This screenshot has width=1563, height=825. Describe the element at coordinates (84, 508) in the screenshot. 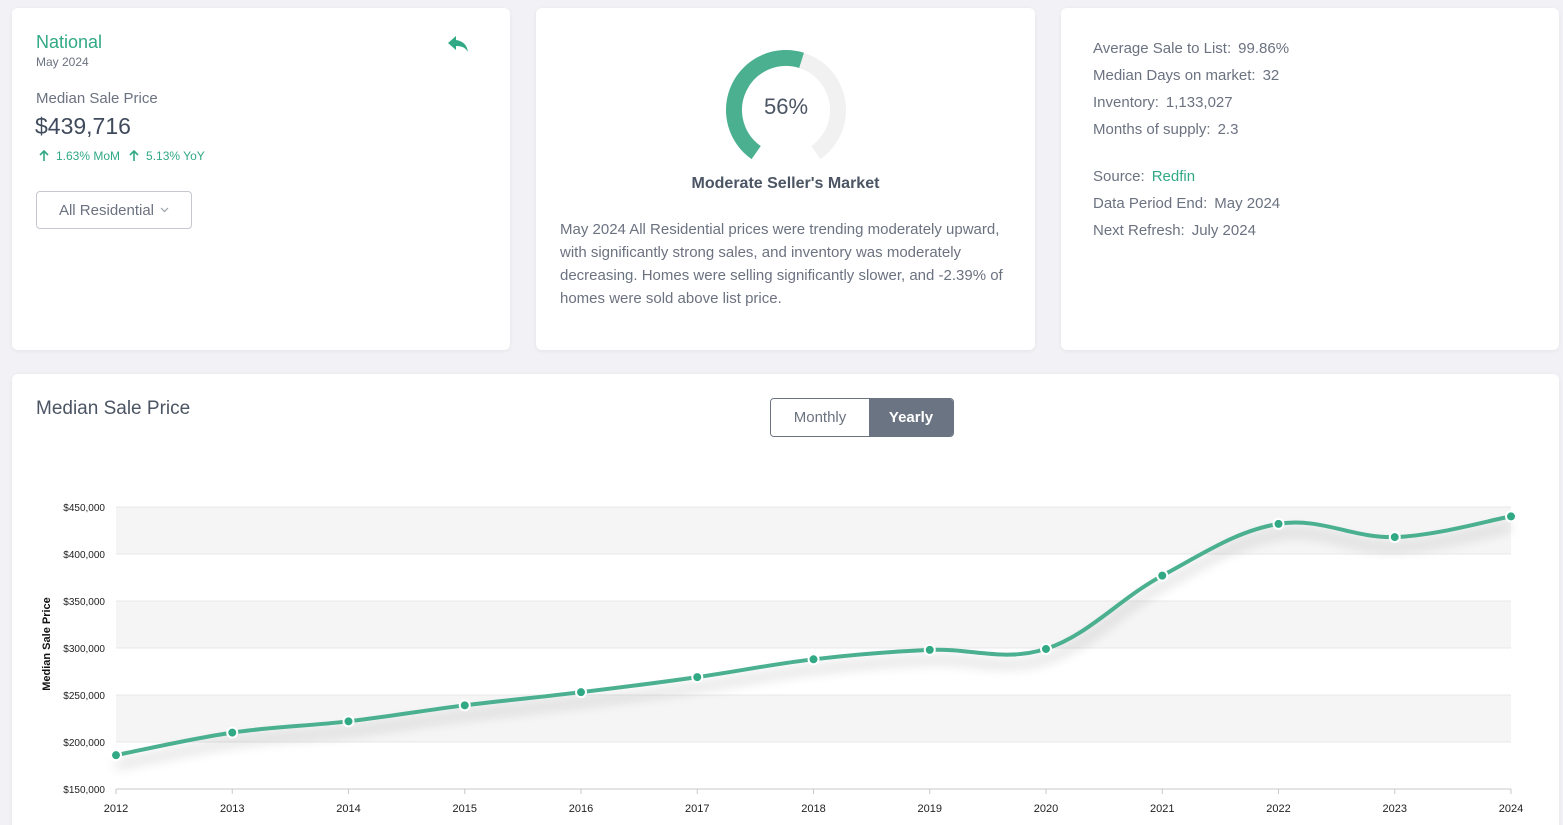

I see `y-tick-label: $450,000` at that location.